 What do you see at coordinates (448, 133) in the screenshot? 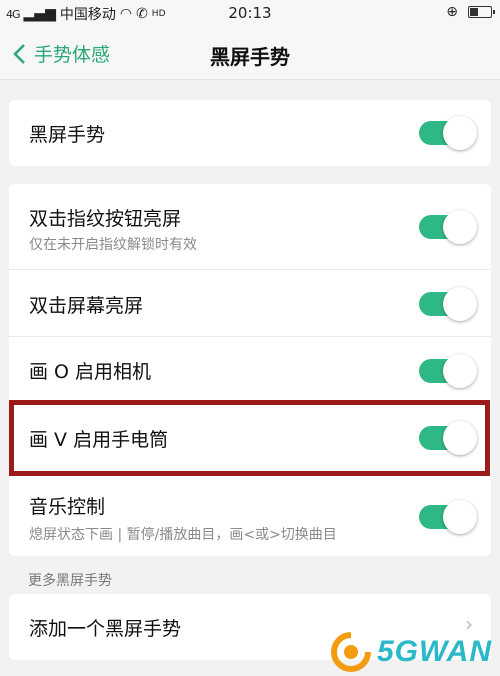
I see `main-toggle-switch` at bounding box center [448, 133].